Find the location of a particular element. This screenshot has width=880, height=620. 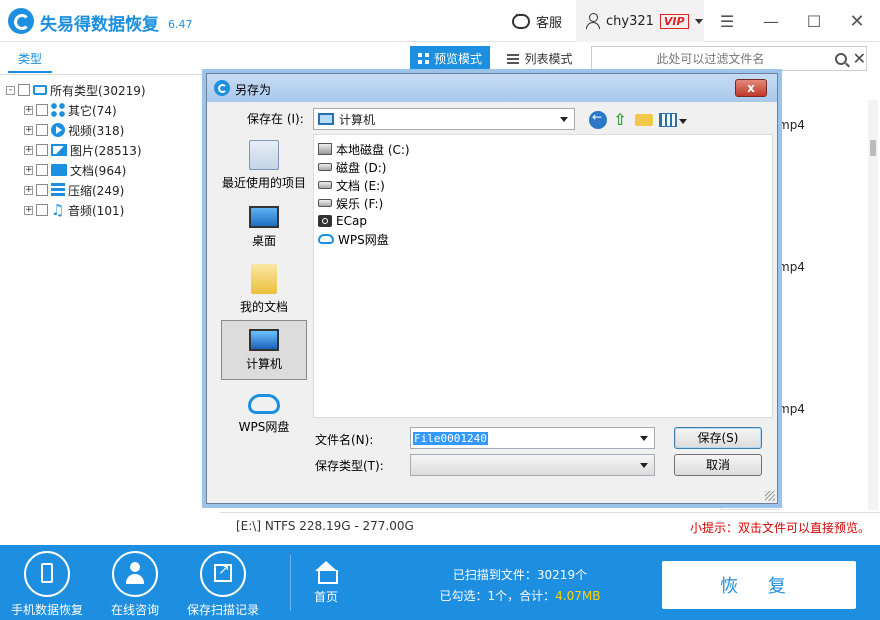

place-desktop: 桌面 is located at coordinates (264, 226).